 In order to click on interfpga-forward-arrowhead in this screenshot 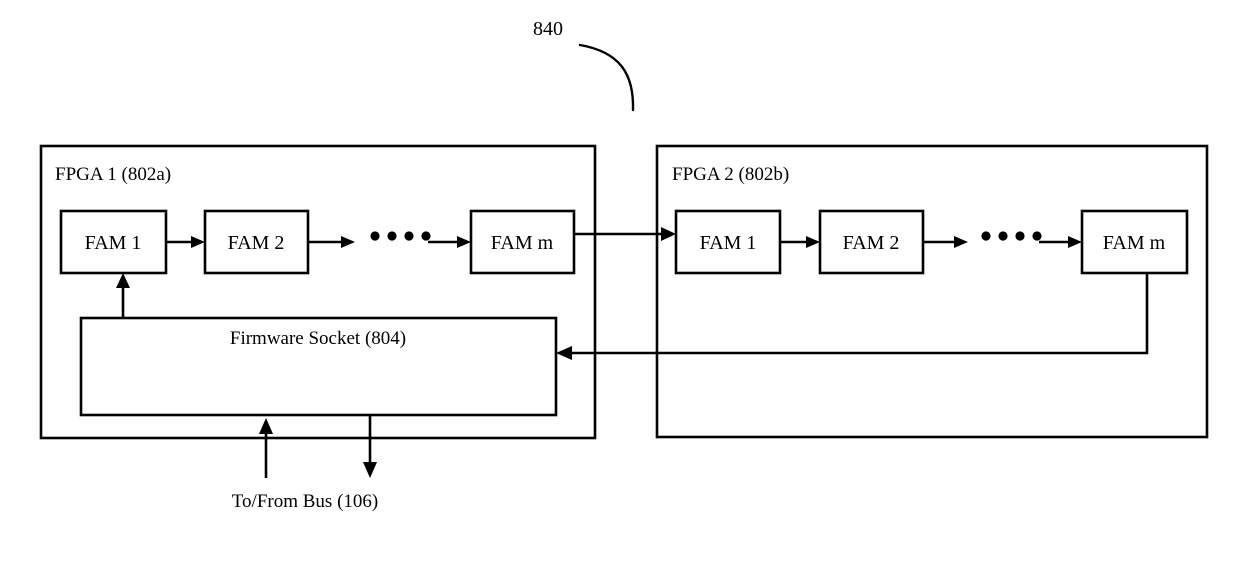, I will do `click(668, 234)`.